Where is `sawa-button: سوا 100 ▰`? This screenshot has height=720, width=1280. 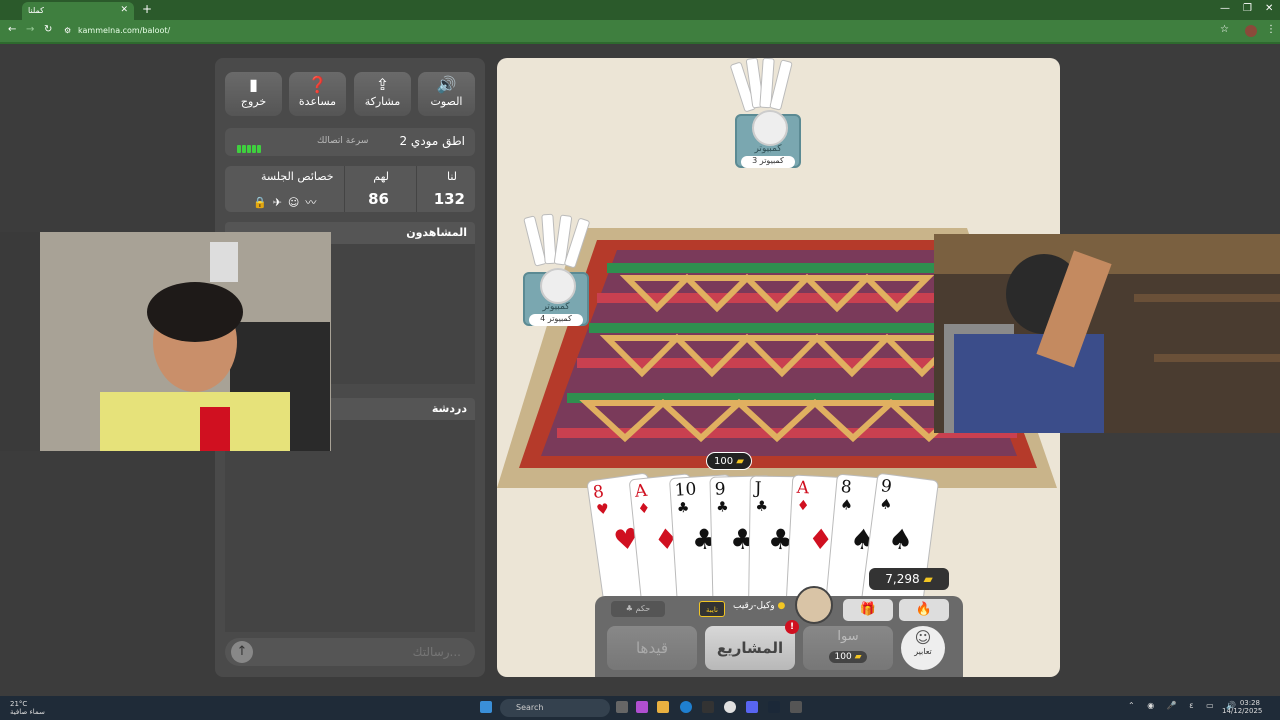 sawa-button: سوا 100 ▰ is located at coordinates (848, 648).